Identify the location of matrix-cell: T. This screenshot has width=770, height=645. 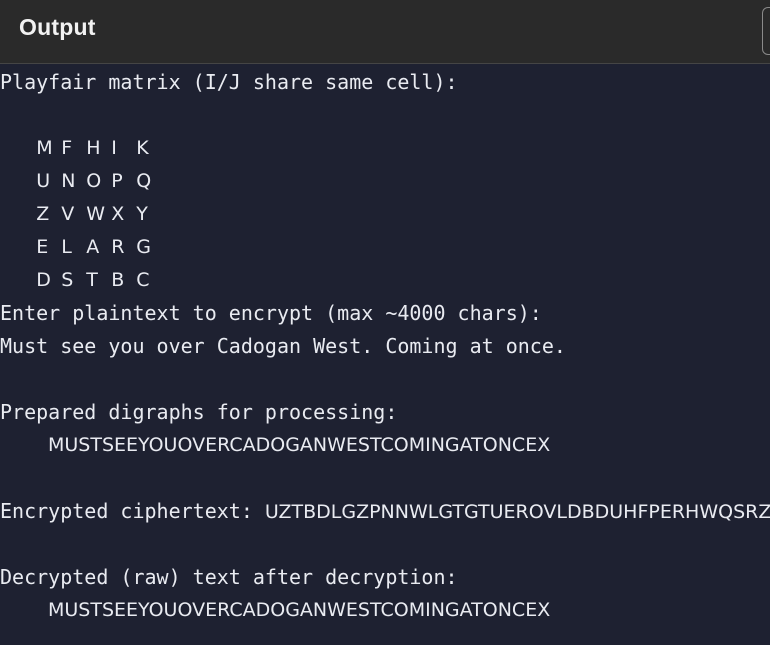
(92, 280).